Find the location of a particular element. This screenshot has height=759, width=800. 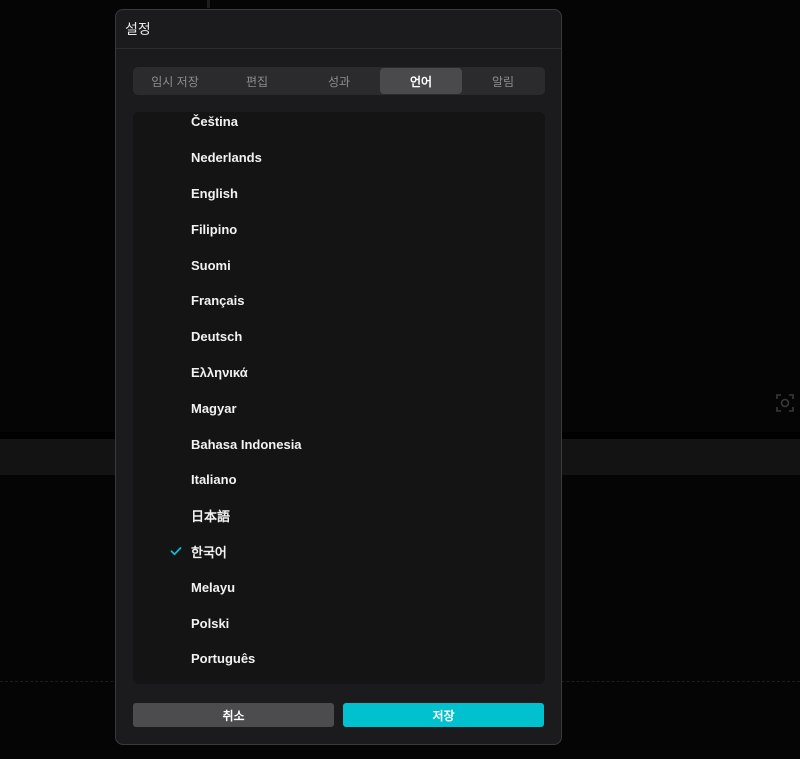

language-option: Melayu is located at coordinates (339, 587).